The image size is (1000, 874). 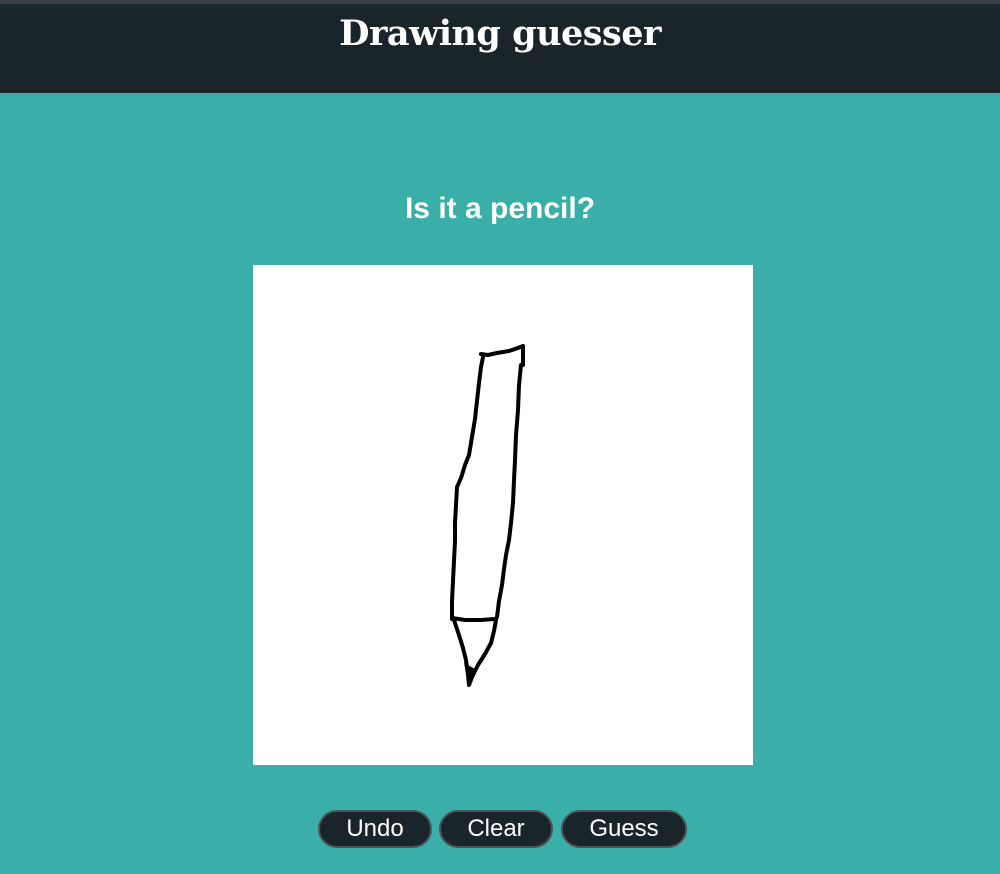 I want to click on guess-result-text: Is it a pencil?, so click(x=500, y=208).